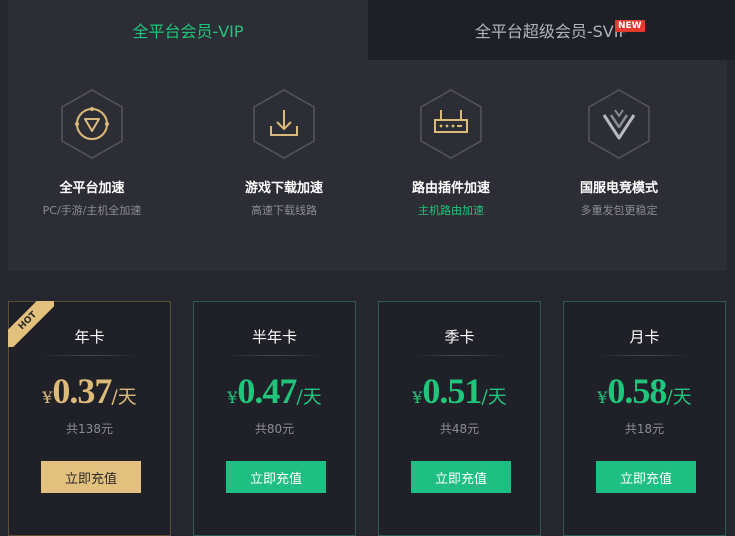 The width and height of the screenshot is (735, 536). What do you see at coordinates (459, 418) in the screenshot?
I see `plan-card-quarterly: 季卡 ¥0.51/天 共48元 立即充值` at bounding box center [459, 418].